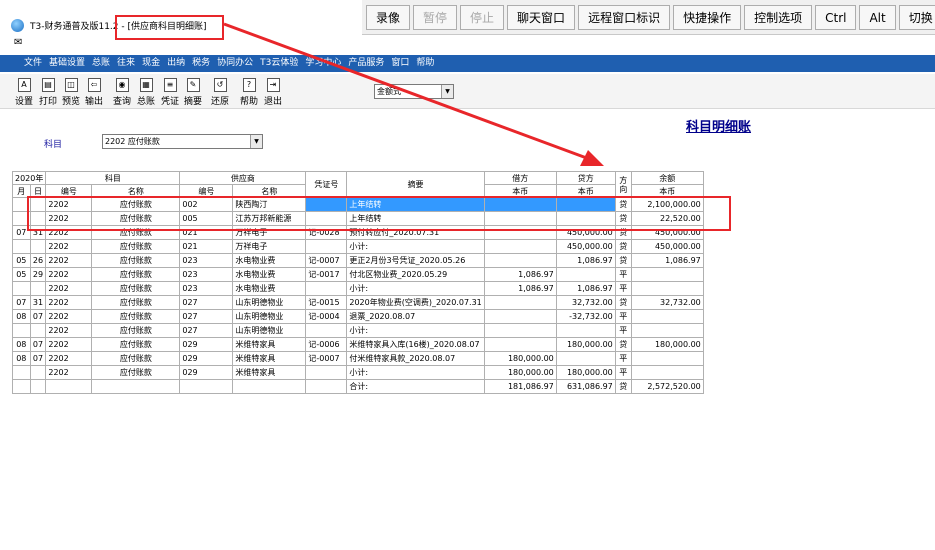  Describe the element at coordinates (326, 344) in the screenshot. I see `cell-voucher: 记-0006` at that location.